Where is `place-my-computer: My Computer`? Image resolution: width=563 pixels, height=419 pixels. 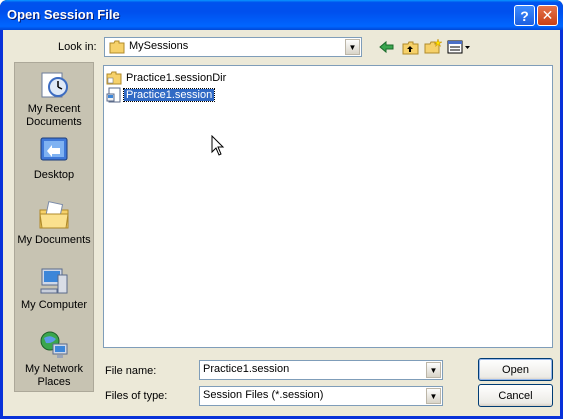 place-my-computer: My Computer is located at coordinates (54, 288).